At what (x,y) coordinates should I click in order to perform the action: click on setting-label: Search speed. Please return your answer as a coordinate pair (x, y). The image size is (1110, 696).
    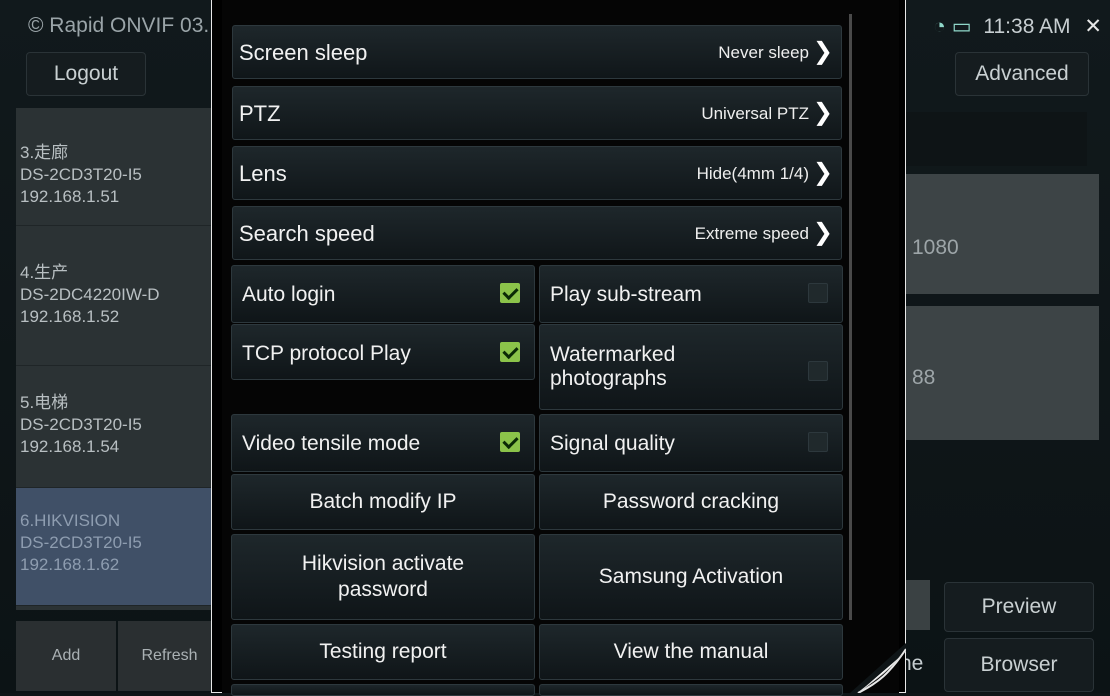
    Looking at the image, I should click on (307, 233).